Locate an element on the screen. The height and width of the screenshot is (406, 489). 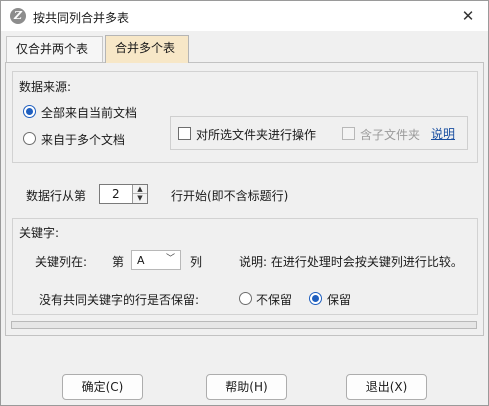
stepper-buttons: ▲ ▼ is located at coordinates (139, 194).